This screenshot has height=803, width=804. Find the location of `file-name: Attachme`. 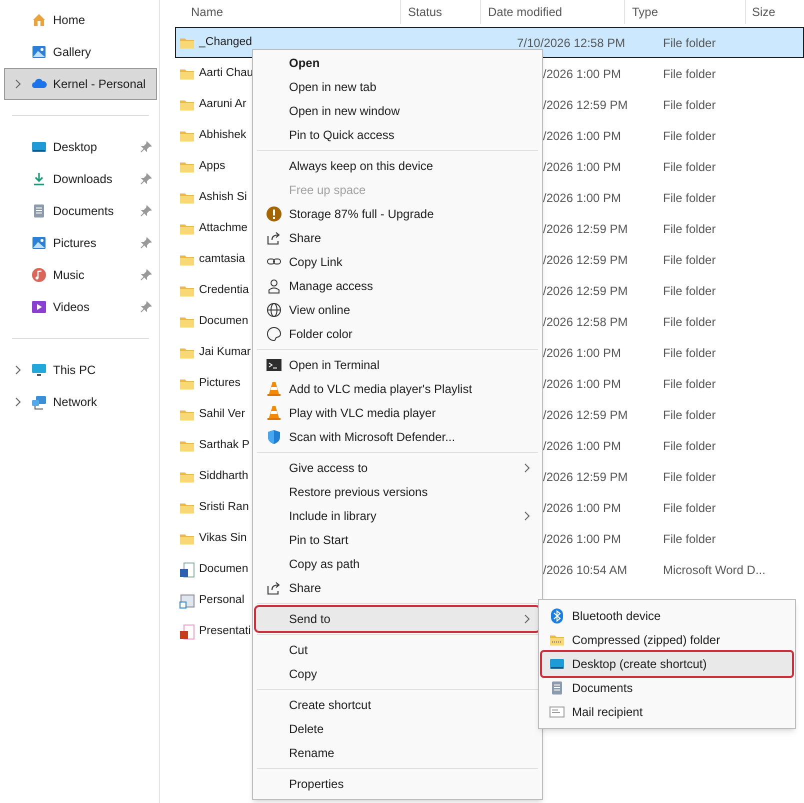

file-name: Attachme is located at coordinates (224, 228).